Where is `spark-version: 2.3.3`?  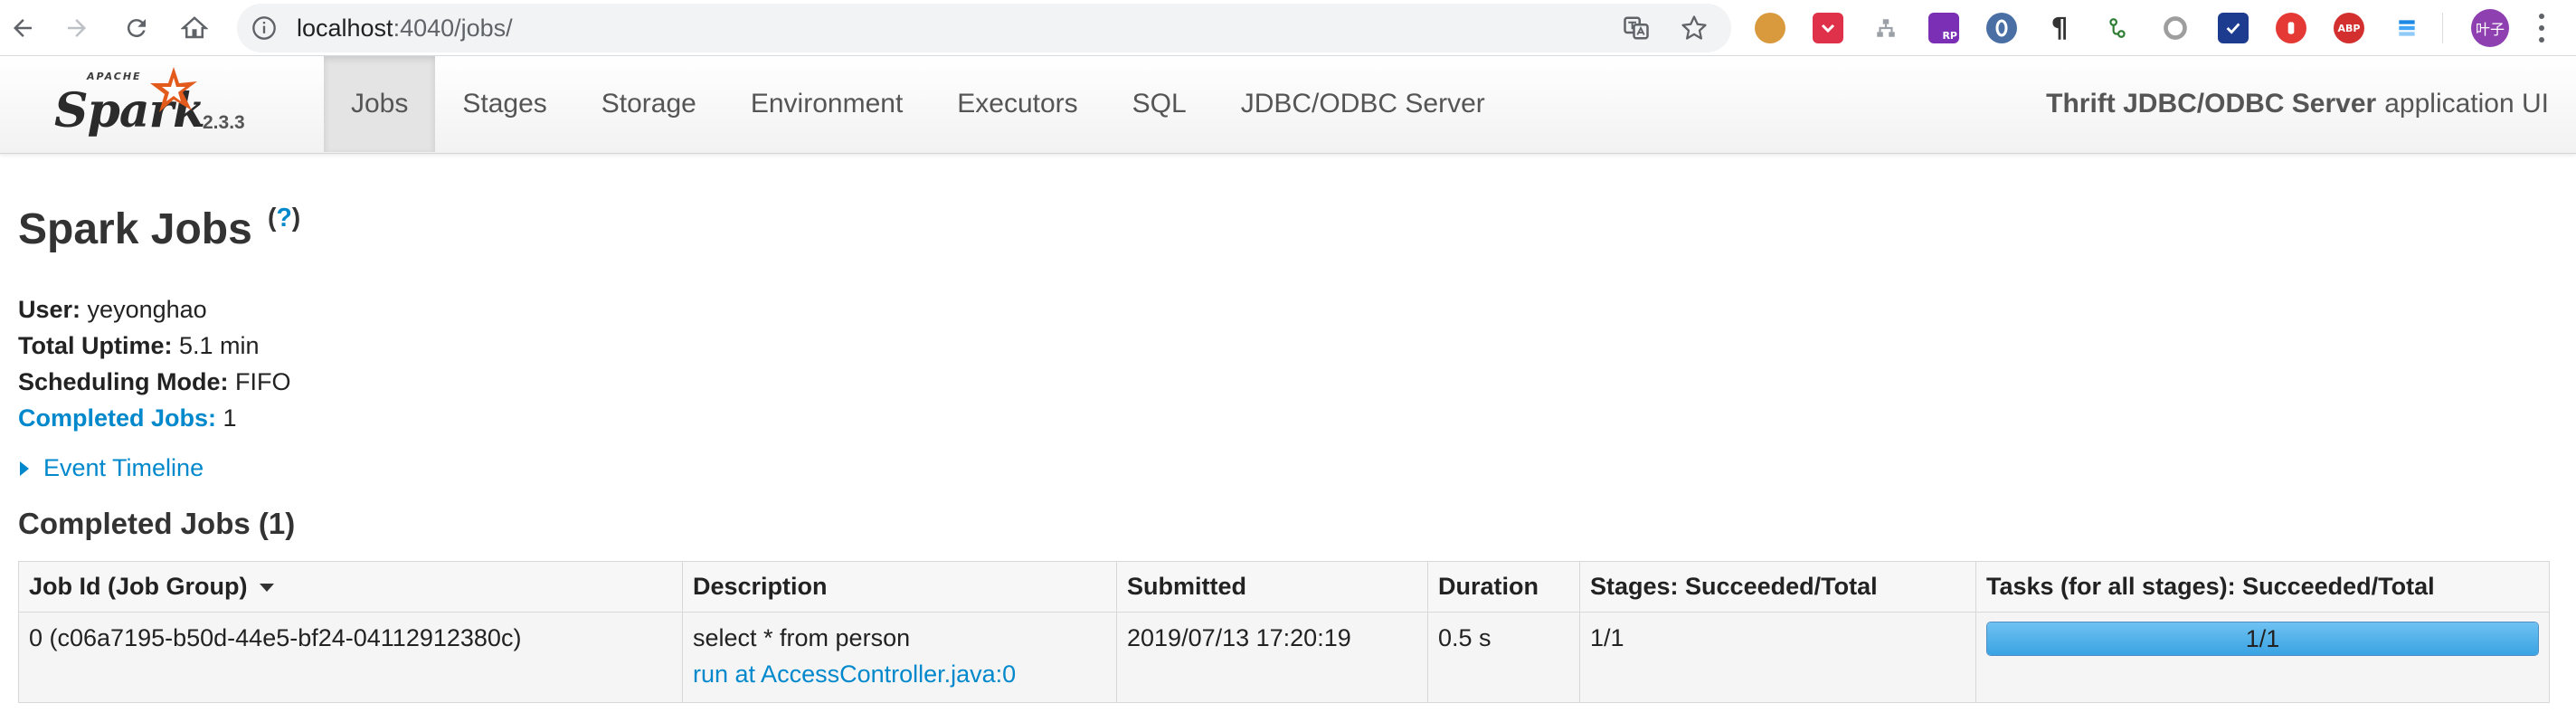
spark-version: 2.3.3 is located at coordinates (224, 123).